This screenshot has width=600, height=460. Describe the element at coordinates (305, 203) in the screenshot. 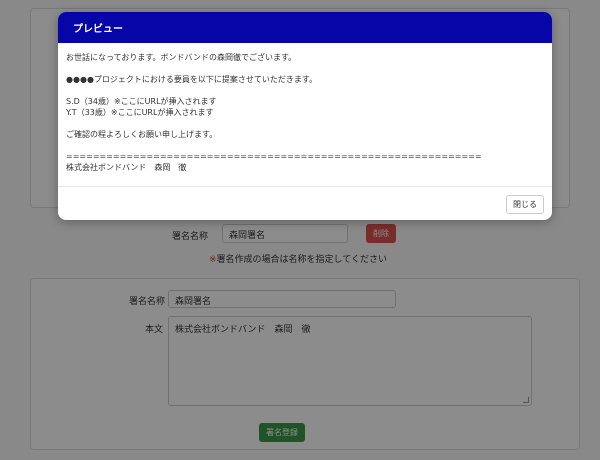

I see `modal-footer: 閉じる` at that location.